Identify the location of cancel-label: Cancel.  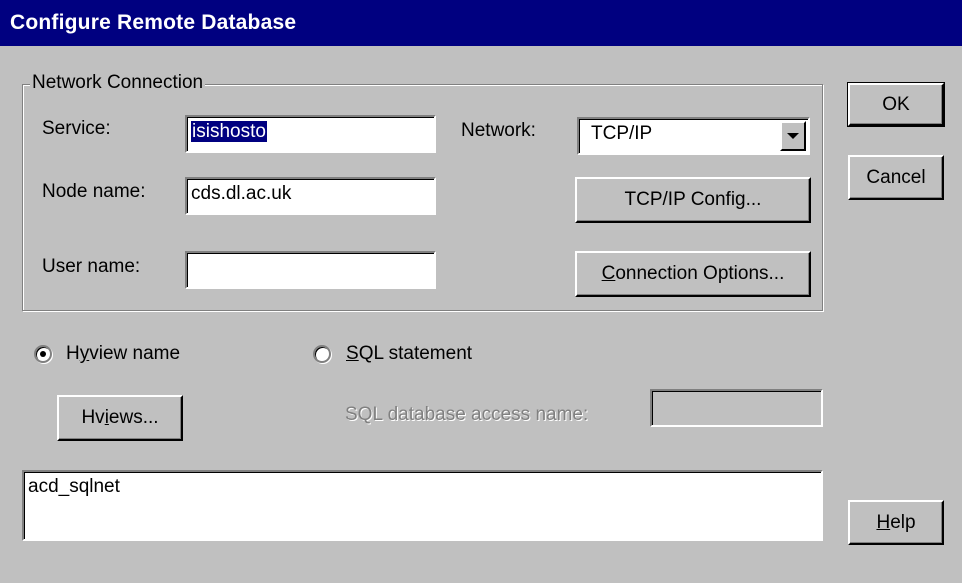
(896, 177).